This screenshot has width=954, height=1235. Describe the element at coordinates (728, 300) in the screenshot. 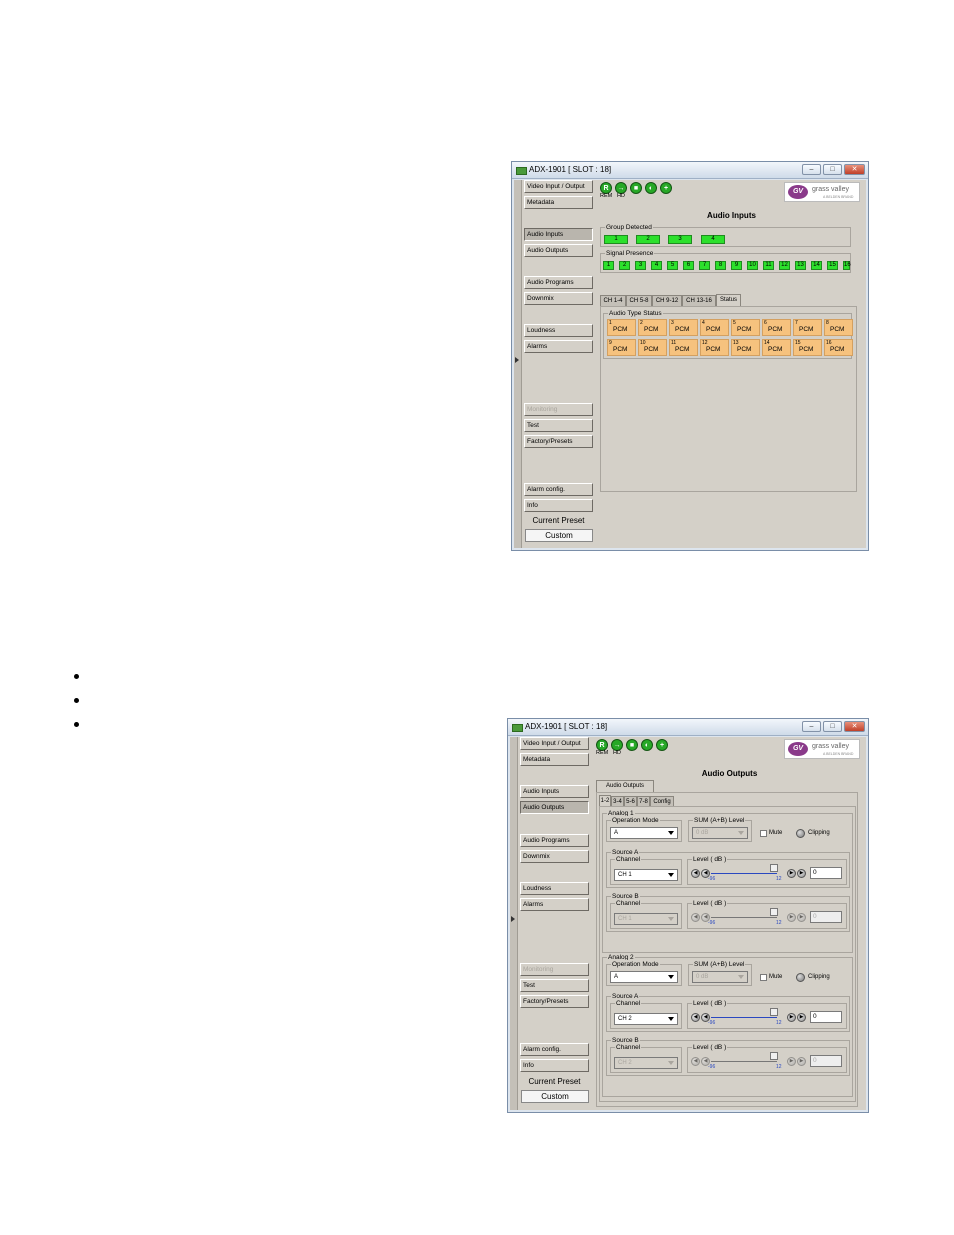

I see `tab-status: Status` at that location.